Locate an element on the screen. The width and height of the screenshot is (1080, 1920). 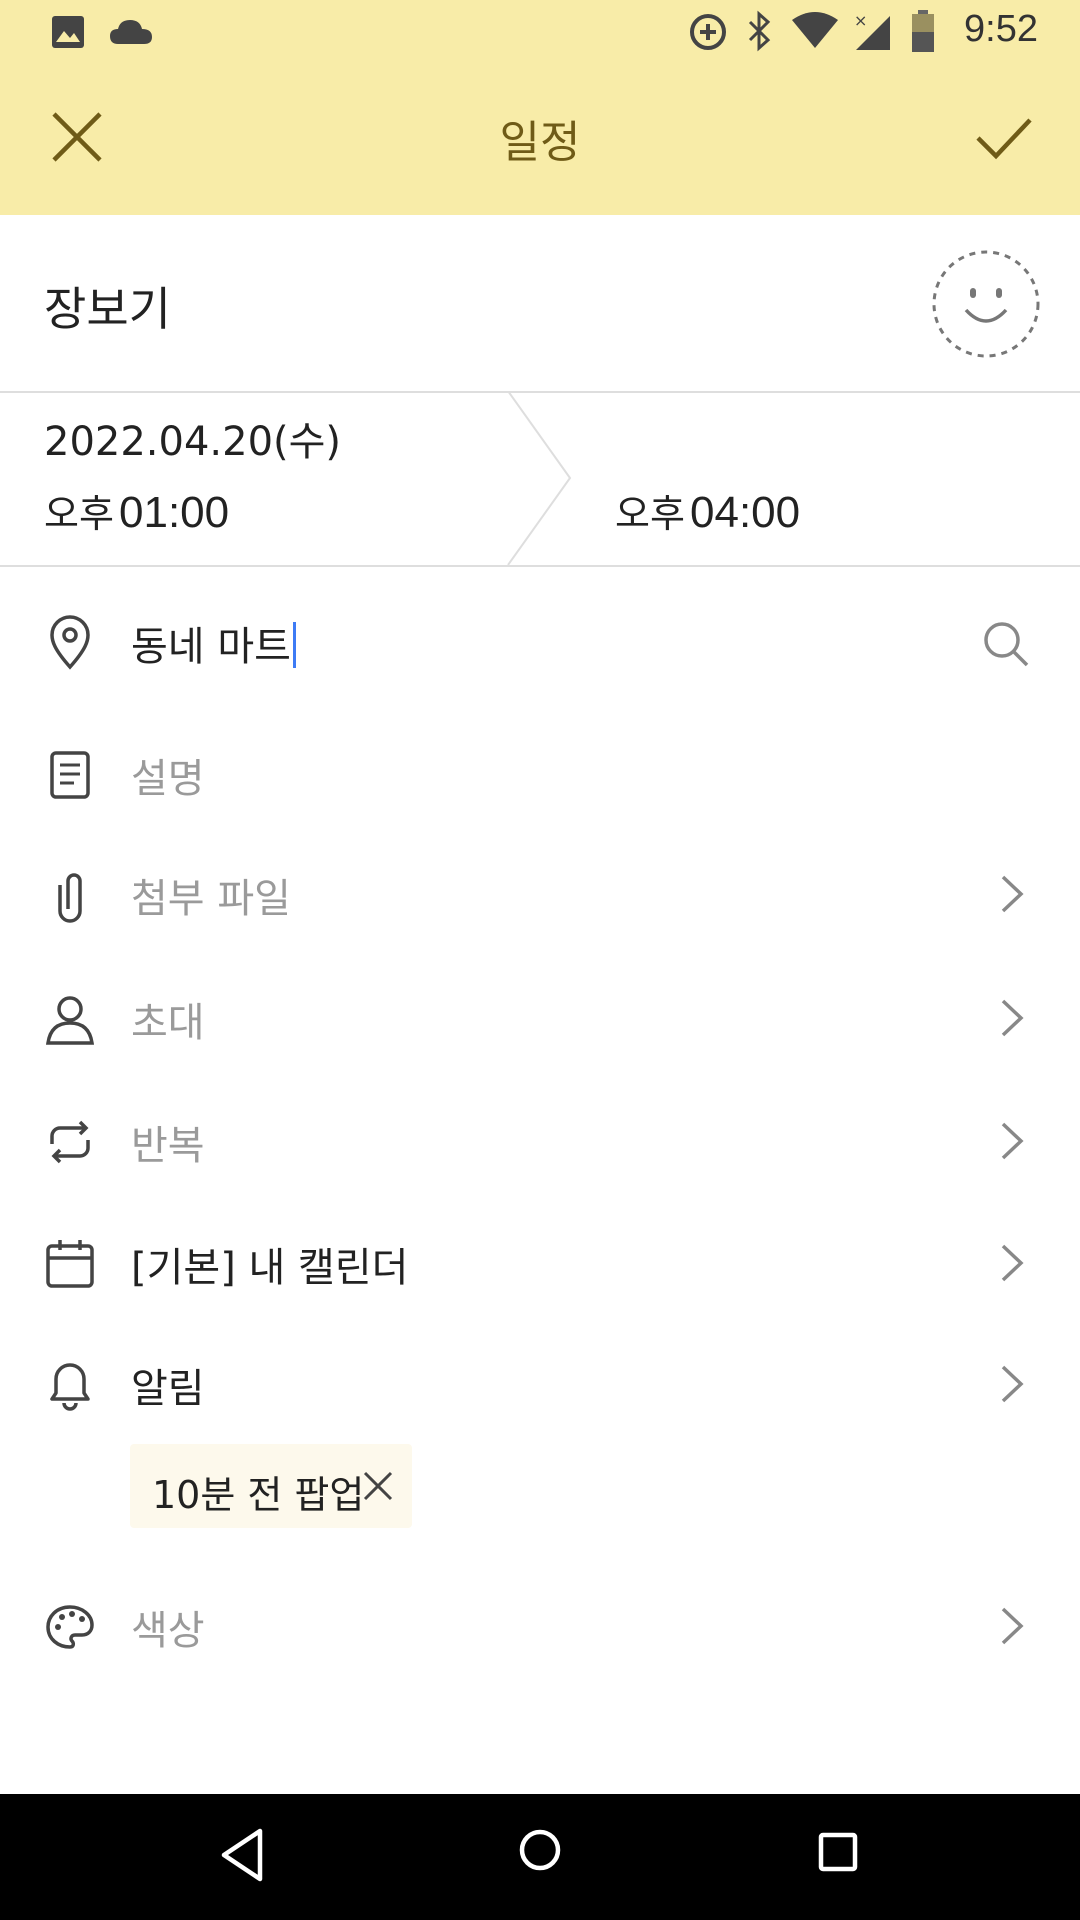
alarm-chip: 10분 전 팝업 is located at coordinates (271, 1486).